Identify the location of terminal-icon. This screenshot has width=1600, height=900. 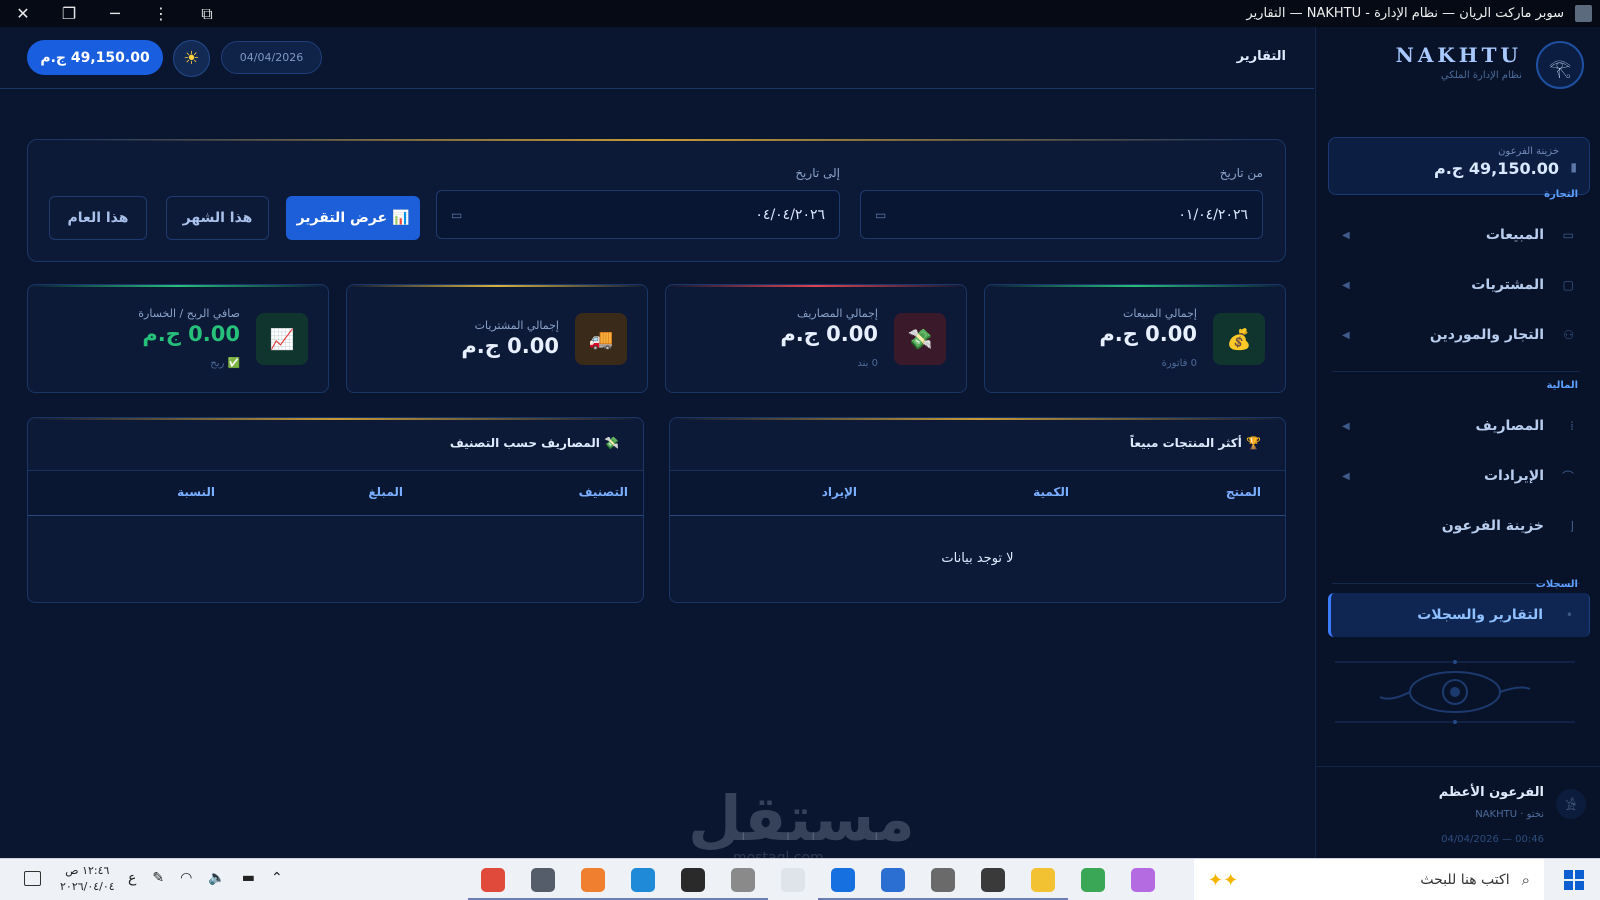
(793, 880).